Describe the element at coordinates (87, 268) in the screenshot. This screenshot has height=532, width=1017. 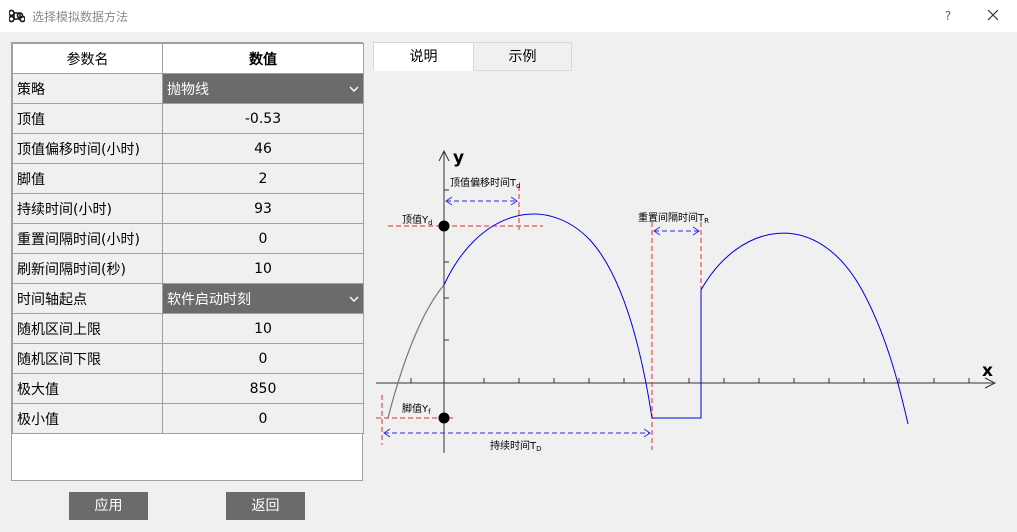
I see `param-name: 刷新间隔时间(秒)` at that location.